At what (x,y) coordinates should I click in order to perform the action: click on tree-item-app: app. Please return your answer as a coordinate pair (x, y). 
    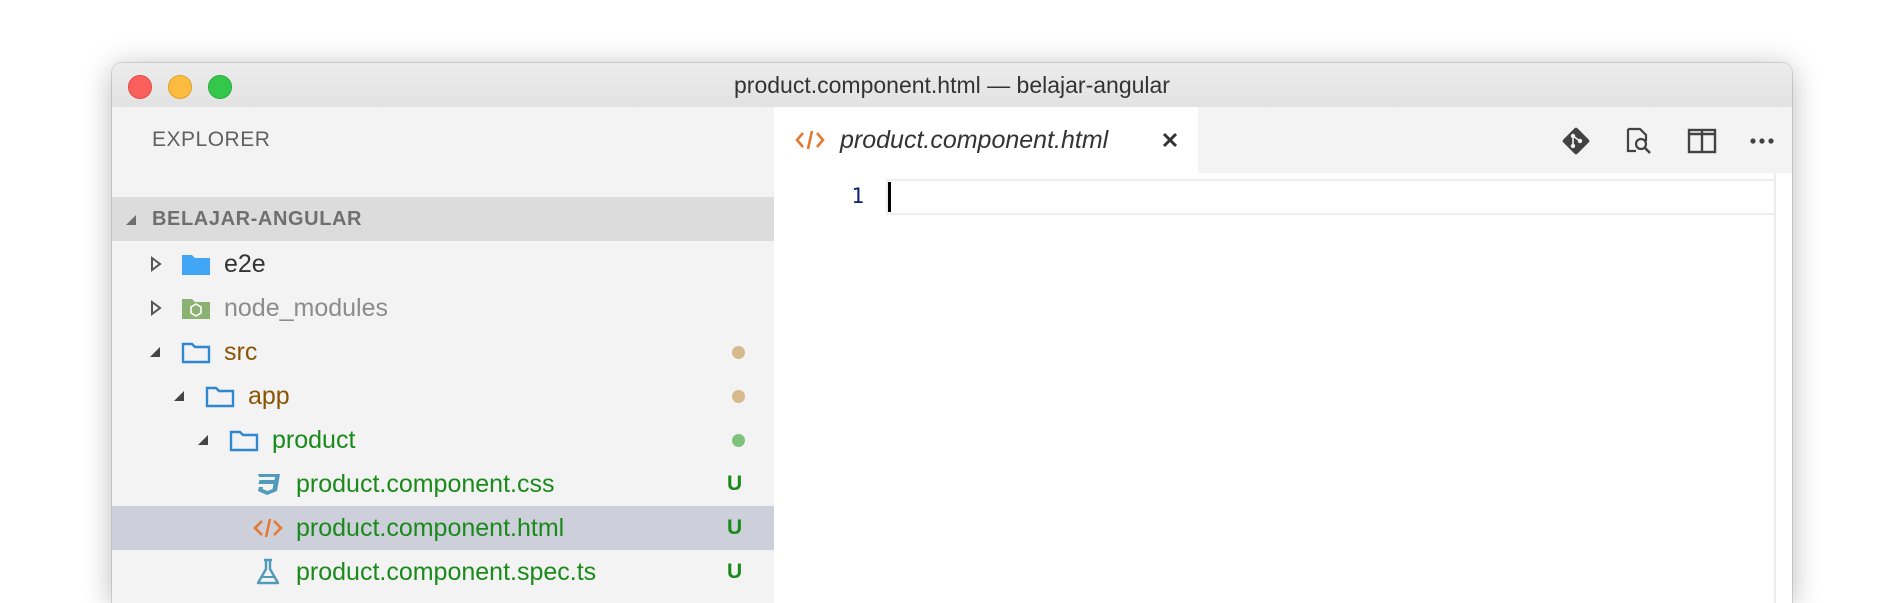
    Looking at the image, I should click on (443, 396).